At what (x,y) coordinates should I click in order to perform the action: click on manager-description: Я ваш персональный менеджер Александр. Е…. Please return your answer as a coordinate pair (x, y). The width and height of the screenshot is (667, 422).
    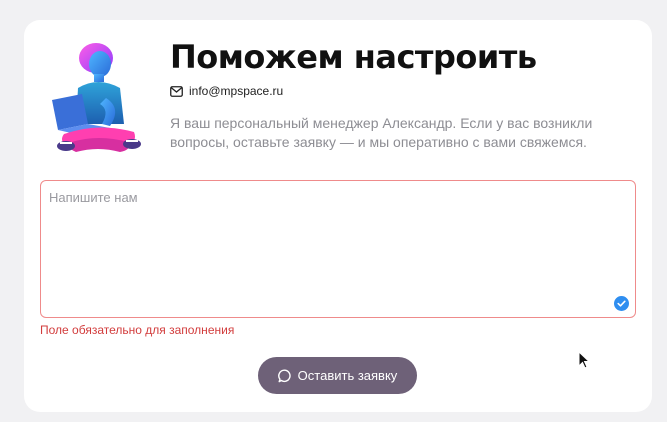
    Looking at the image, I should click on (381, 132).